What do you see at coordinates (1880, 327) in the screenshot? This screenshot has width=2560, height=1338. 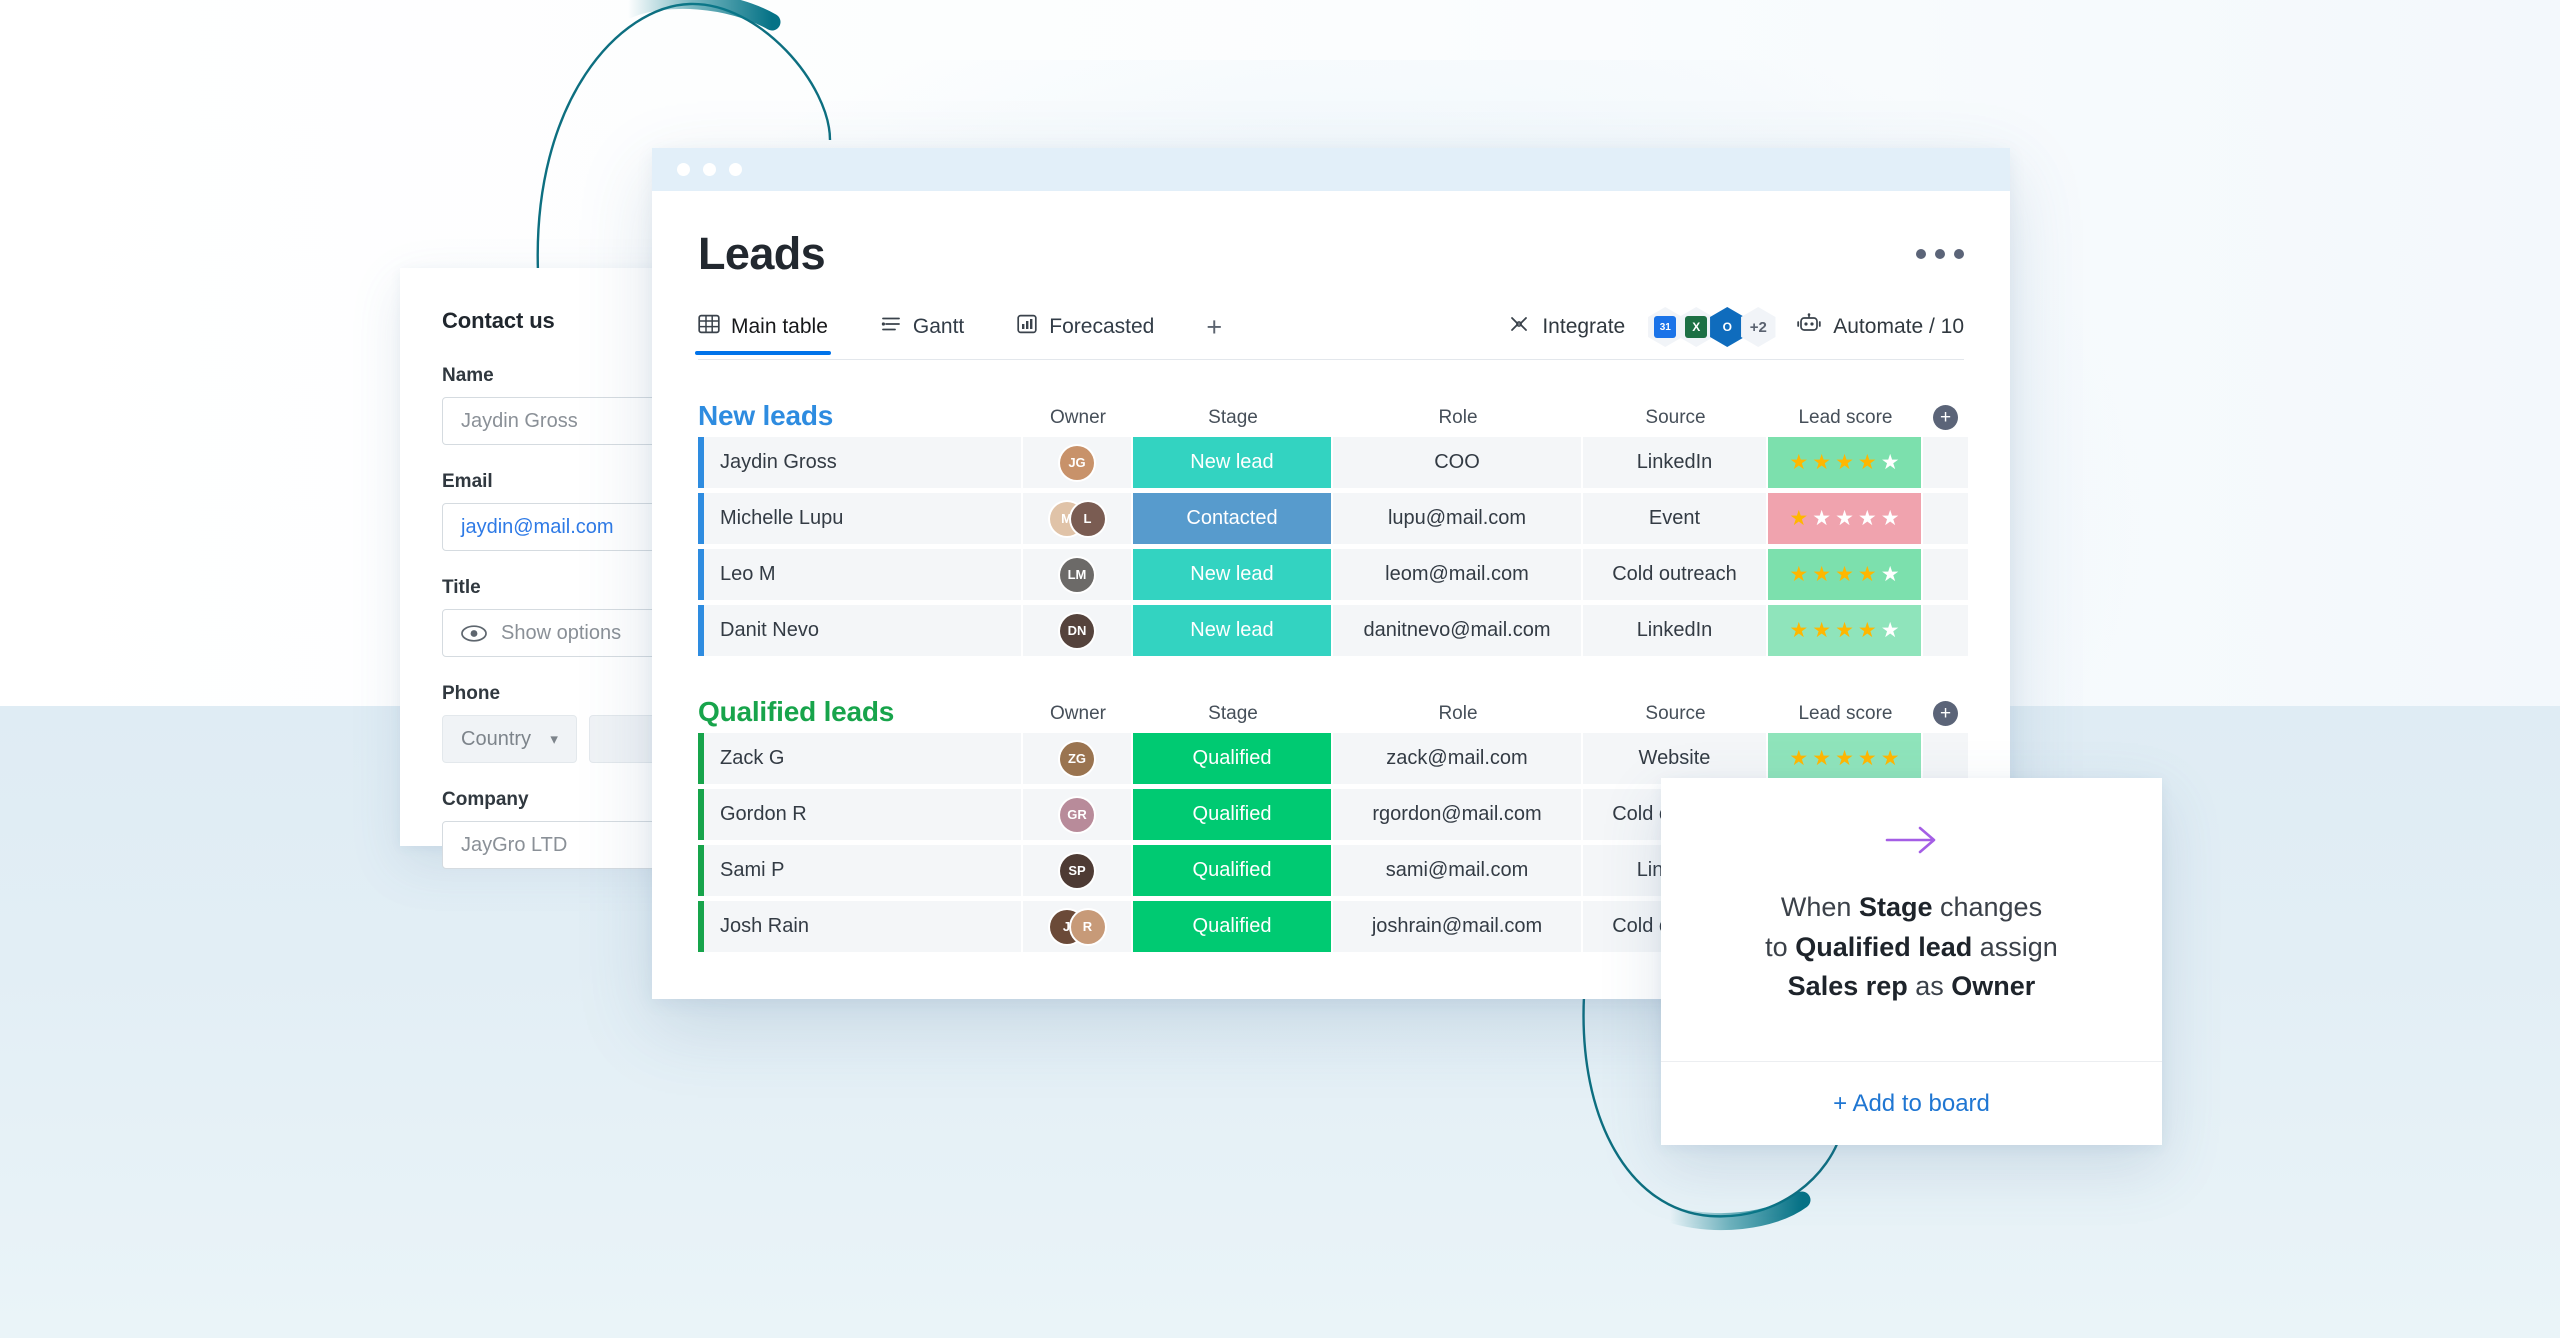 I see `automate-button: Automate / 10` at bounding box center [1880, 327].